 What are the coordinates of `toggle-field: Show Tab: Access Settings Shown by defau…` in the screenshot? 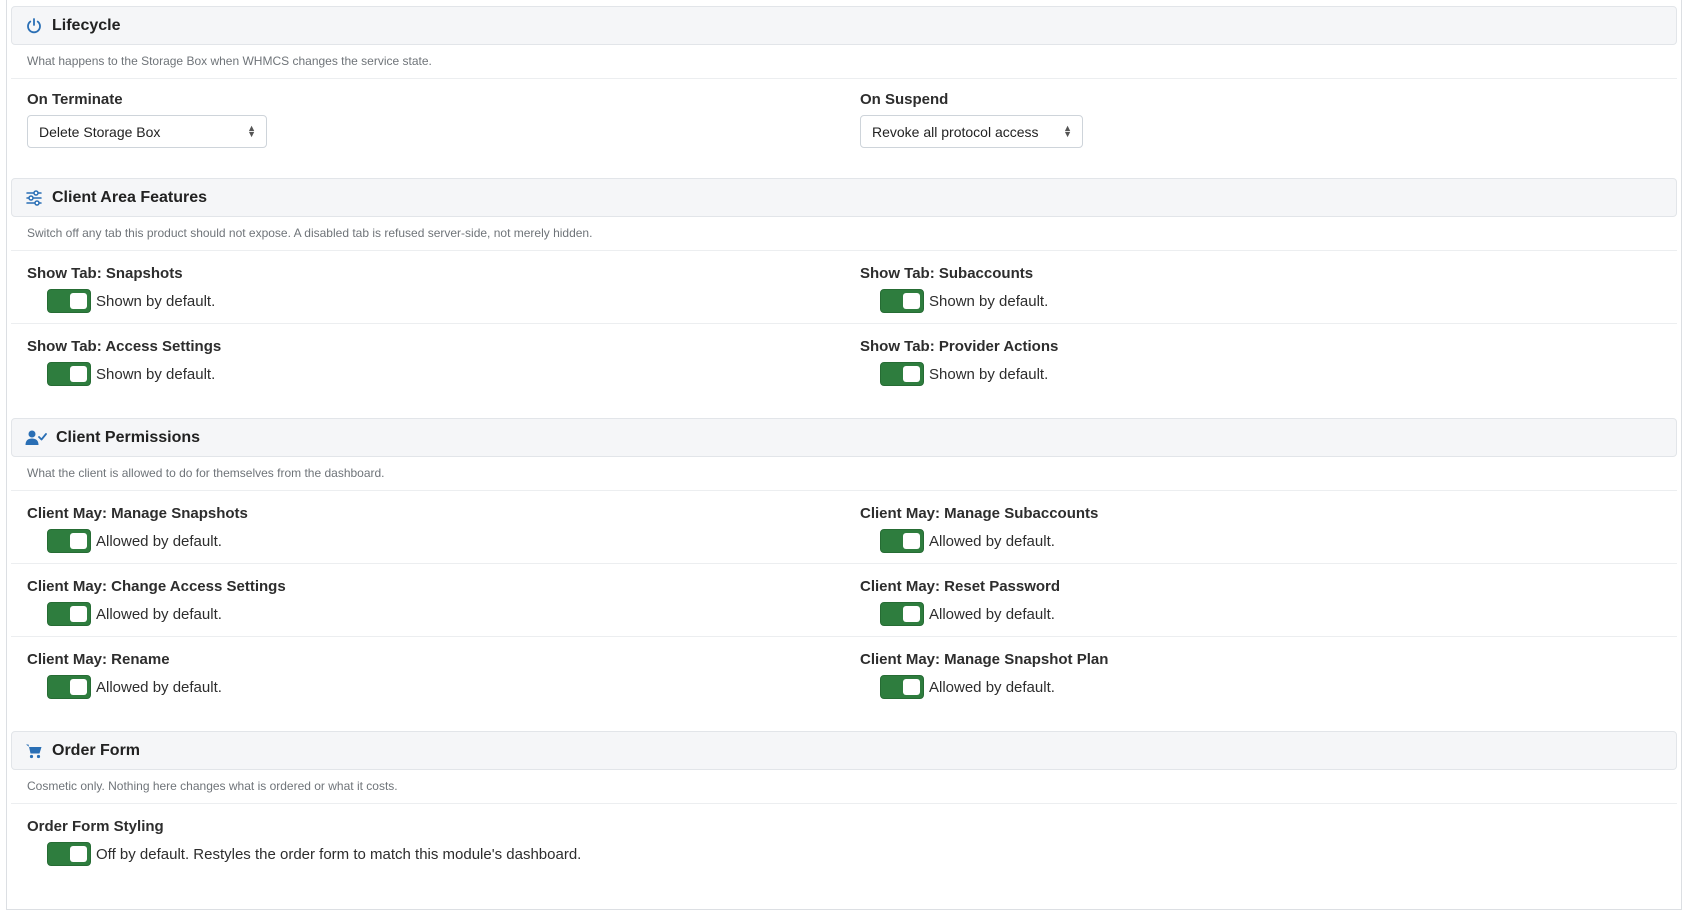 It's located at (427, 368).